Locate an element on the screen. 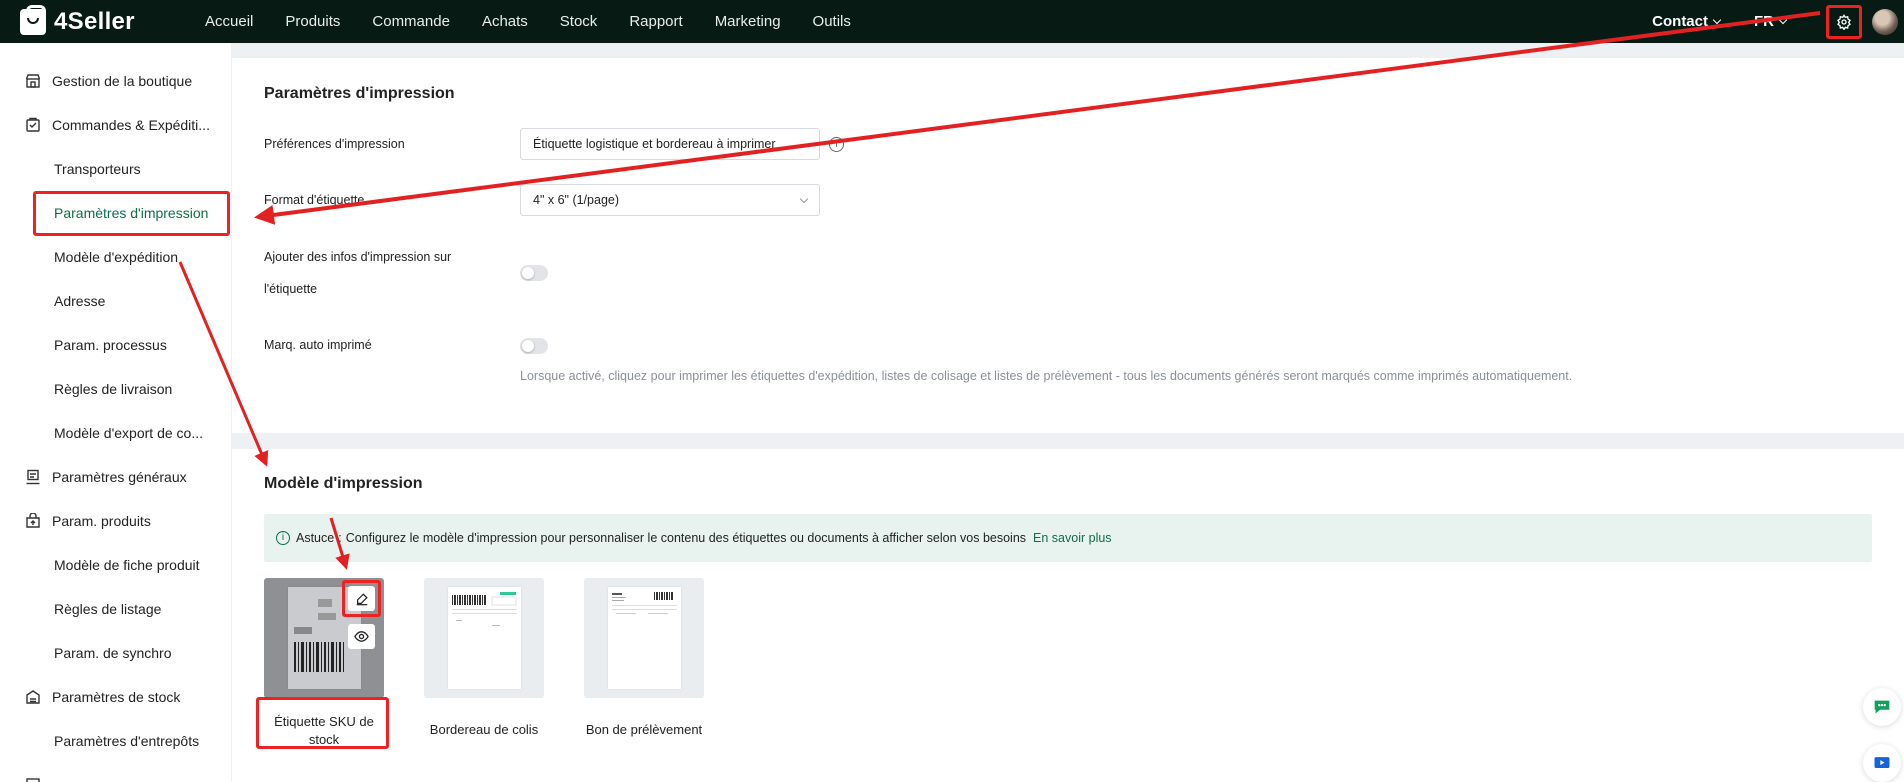 This screenshot has height=782, width=1904. nav-item-accueil: Accueil is located at coordinates (229, 21).